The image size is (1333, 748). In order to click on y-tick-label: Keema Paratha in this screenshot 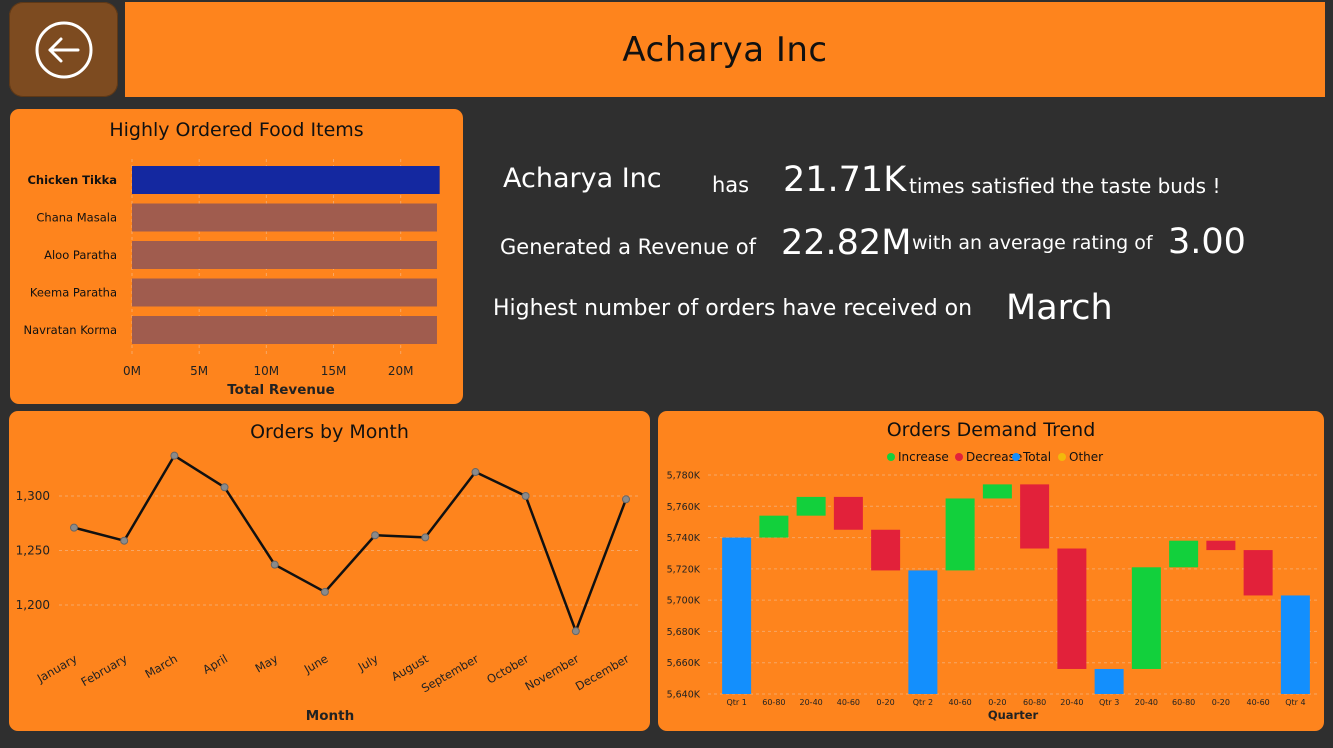, I will do `click(73, 293)`.